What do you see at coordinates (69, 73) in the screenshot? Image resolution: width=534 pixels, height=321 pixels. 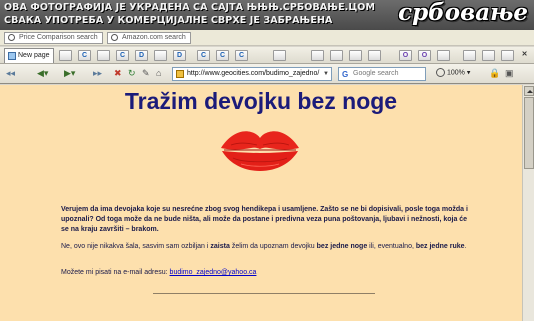 I see `forward-button: ▶▾` at bounding box center [69, 73].